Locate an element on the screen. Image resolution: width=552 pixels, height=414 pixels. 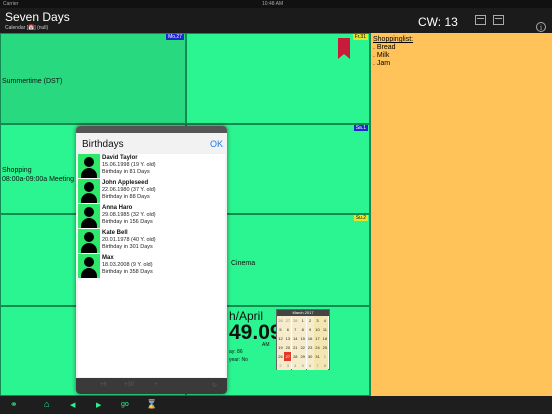
shoppinglist-item: . Jam is located at coordinates (382, 63).